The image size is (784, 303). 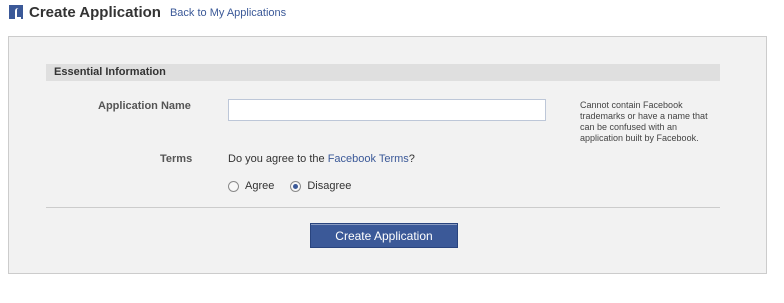 What do you see at coordinates (228, 13) in the screenshot?
I see `back-to-my-applications-link: Back to My Applications` at bounding box center [228, 13].